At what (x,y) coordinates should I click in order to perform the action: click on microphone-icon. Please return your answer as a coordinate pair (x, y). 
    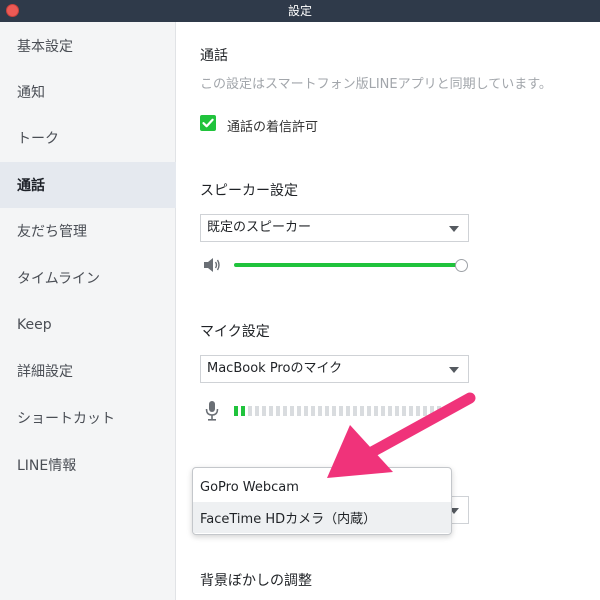
    Looking at the image, I should click on (212, 411).